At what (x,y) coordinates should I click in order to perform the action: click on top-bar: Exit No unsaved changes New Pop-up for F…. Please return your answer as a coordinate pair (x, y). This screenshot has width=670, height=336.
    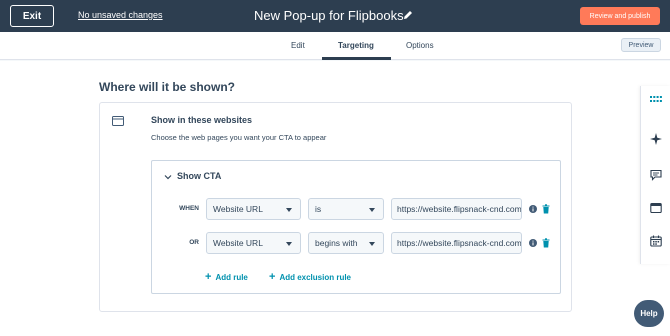
    Looking at the image, I should click on (335, 16).